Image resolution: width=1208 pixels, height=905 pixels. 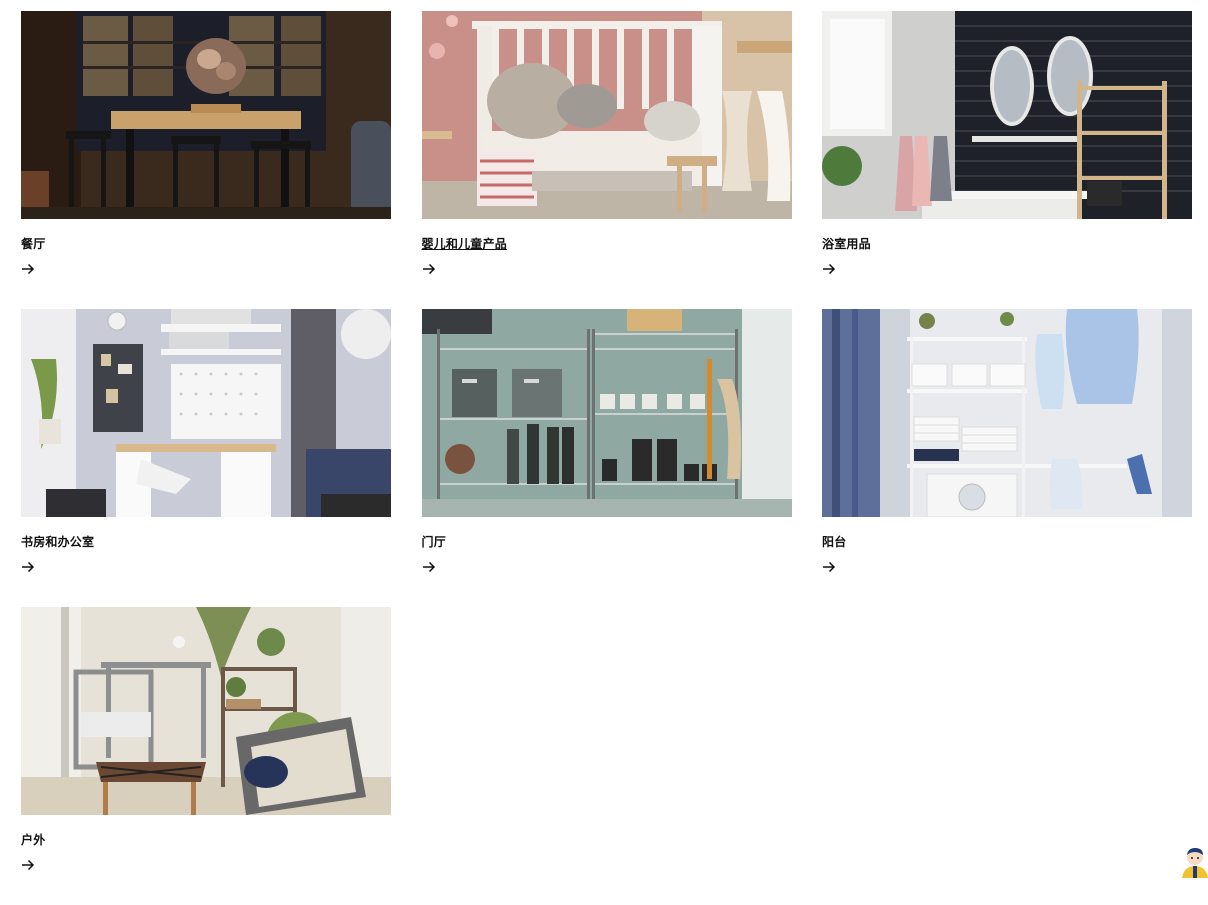 I want to click on category-title: 阳台, so click(x=1007, y=542).